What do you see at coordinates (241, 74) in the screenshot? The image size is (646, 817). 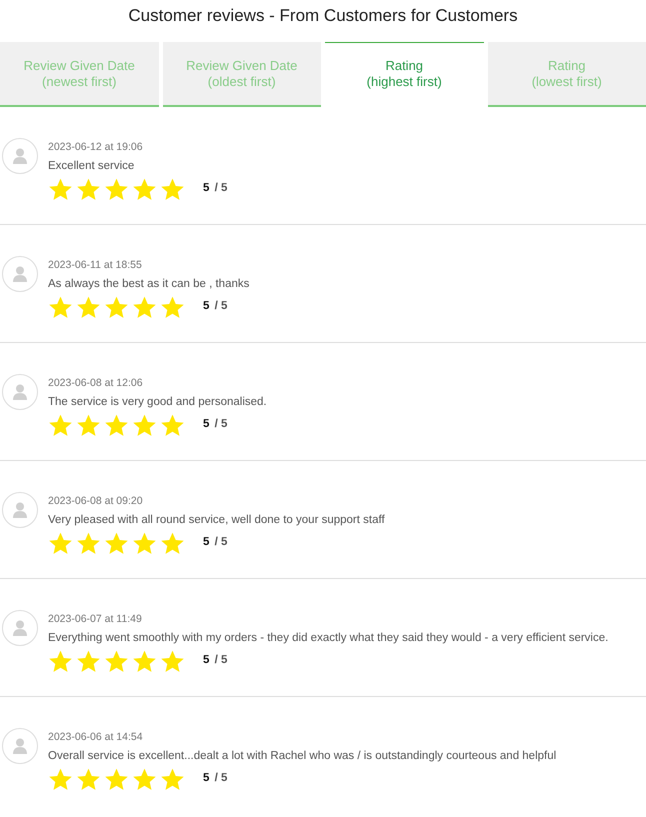 I see `sort-tab: Review Given Date (oldest first)` at bounding box center [241, 74].